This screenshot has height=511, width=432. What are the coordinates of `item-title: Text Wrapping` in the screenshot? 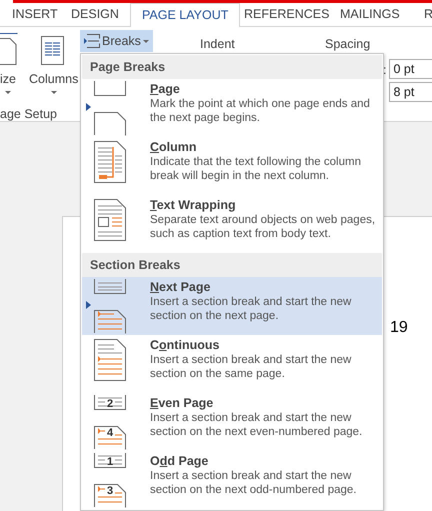 It's located at (193, 205).